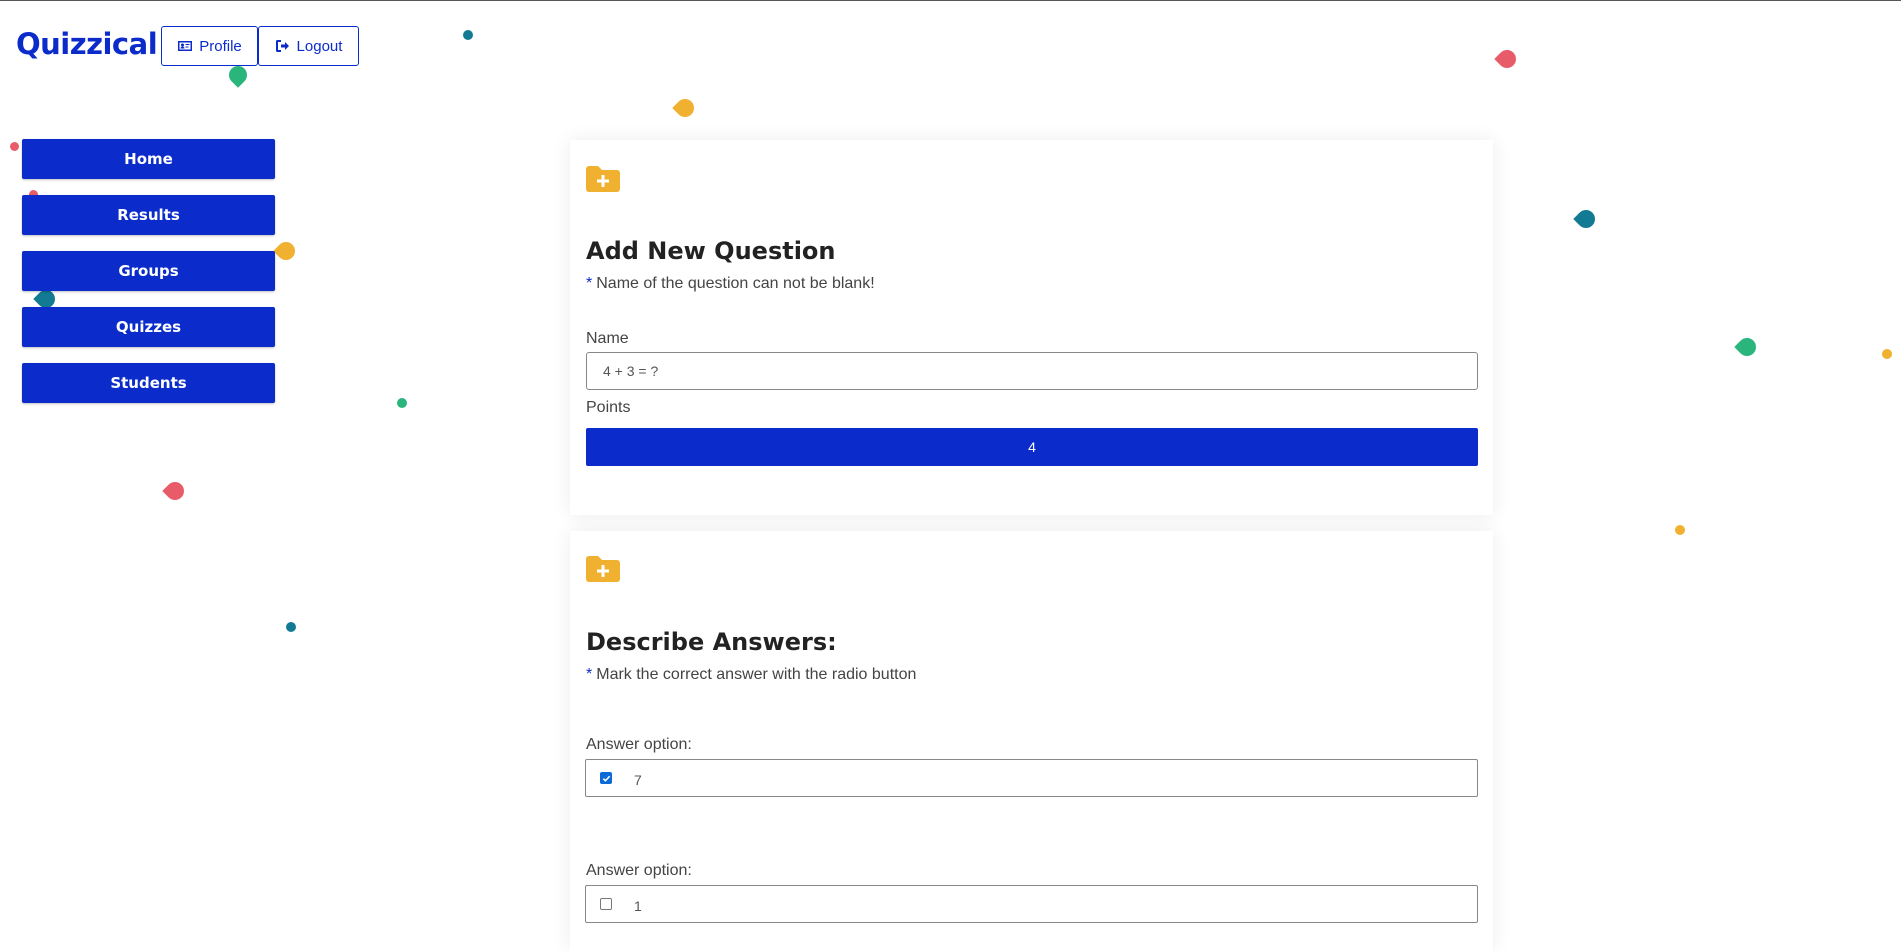 Image resolution: width=1901 pixels, height=951 pixels. What do you see at coordinates (711, 642) in the screenshot?
I see `card-title: Describe Answers:` at bounding box center [711, 642].